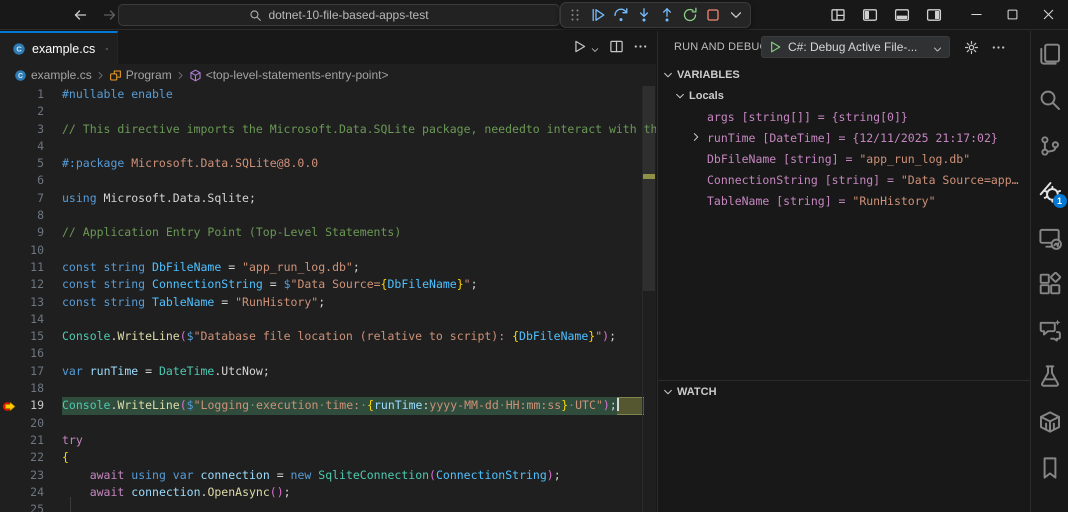 The height and width of the screenshot is (512, 1068). Describe the element at coordinates (1012, 14) in the screenshot. I see `maximize-button` at that location.